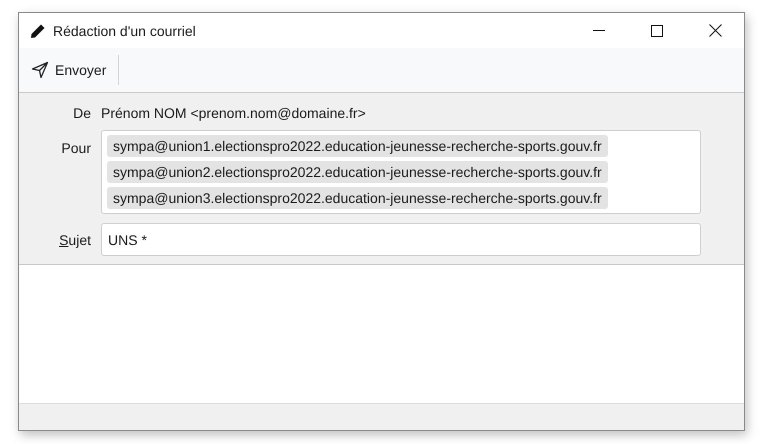  What do you see at coordinates (124, 30) in the screenshot?
I see `window-title: Rédaction d'un courriel` at bounding box center [124, 30].